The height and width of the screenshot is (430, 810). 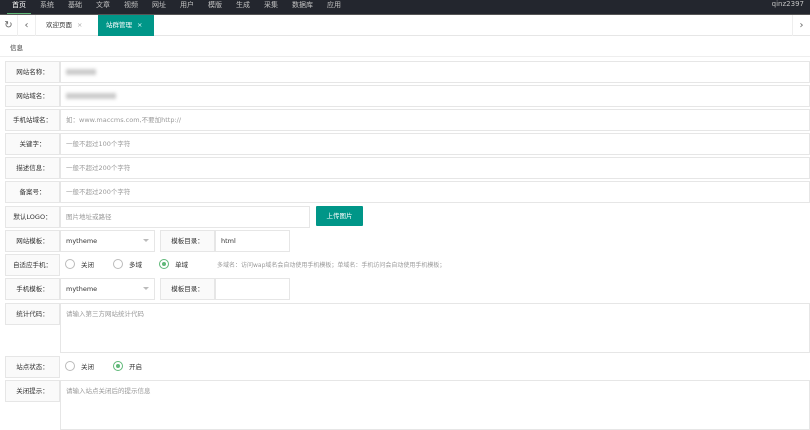 I want to click on upload-image-button: 上传图片, so click(x=339, y=216).